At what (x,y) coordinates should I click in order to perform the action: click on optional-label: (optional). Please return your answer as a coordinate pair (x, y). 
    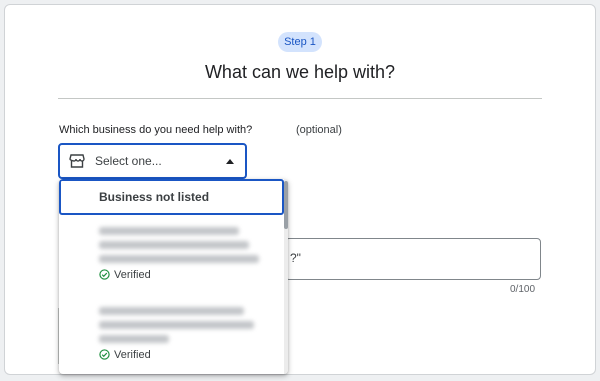
    Looking at the image, I should click on (319, 130).